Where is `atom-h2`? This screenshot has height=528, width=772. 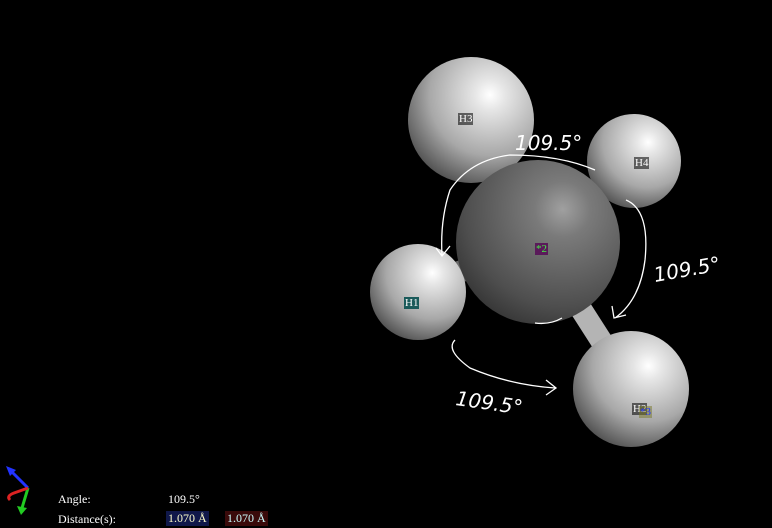 atom-h2 is located at coordinates (631, 389).